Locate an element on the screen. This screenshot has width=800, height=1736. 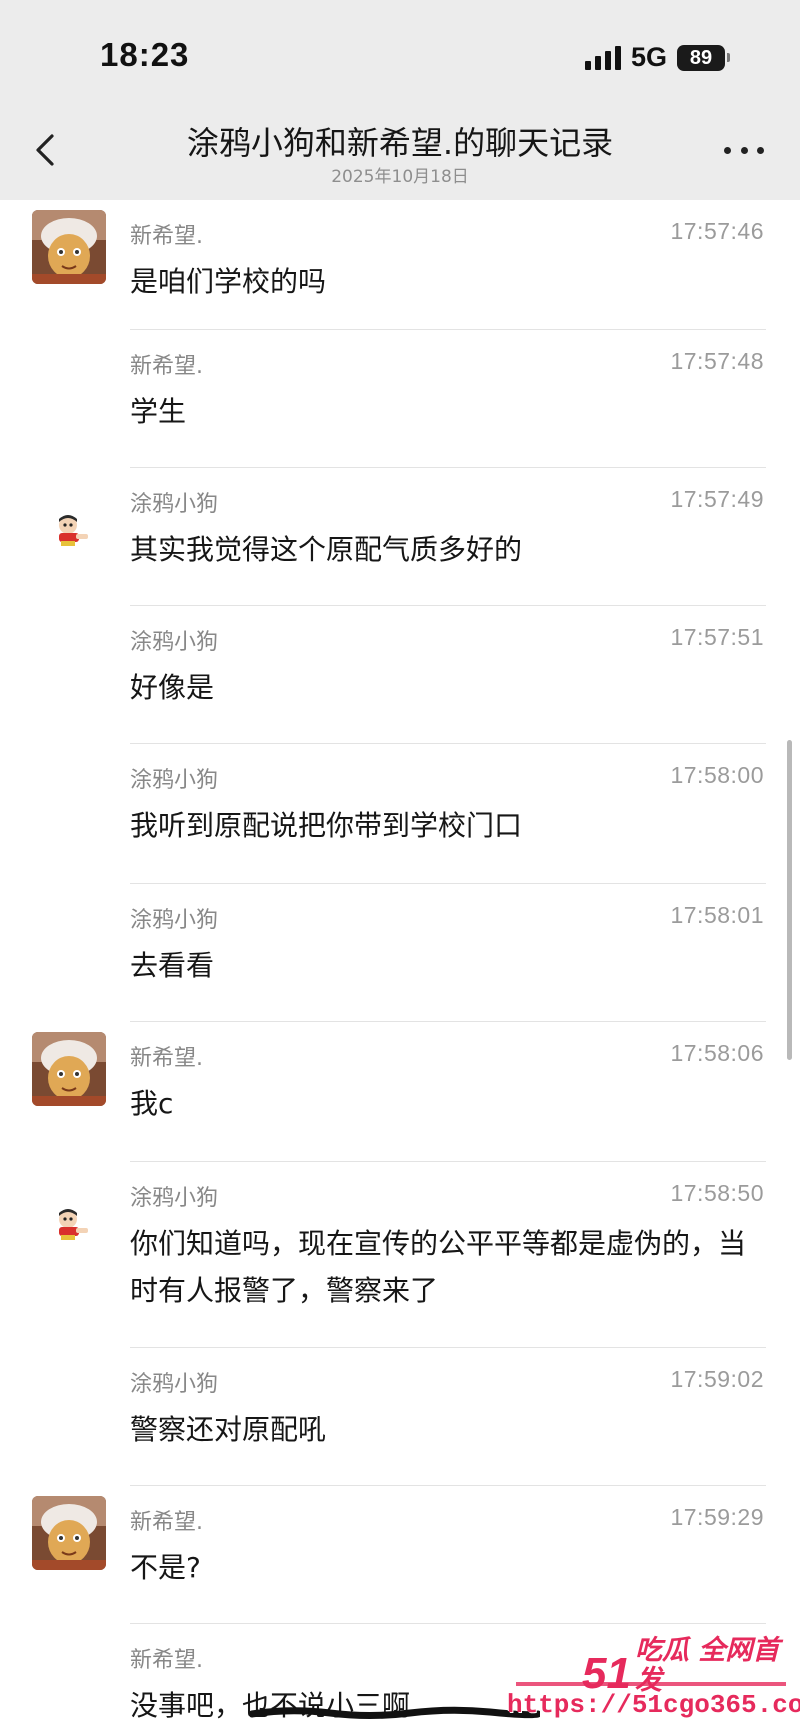
message-item: 新希望. 17:57:48 学生 is located at coordinates (400, 399).